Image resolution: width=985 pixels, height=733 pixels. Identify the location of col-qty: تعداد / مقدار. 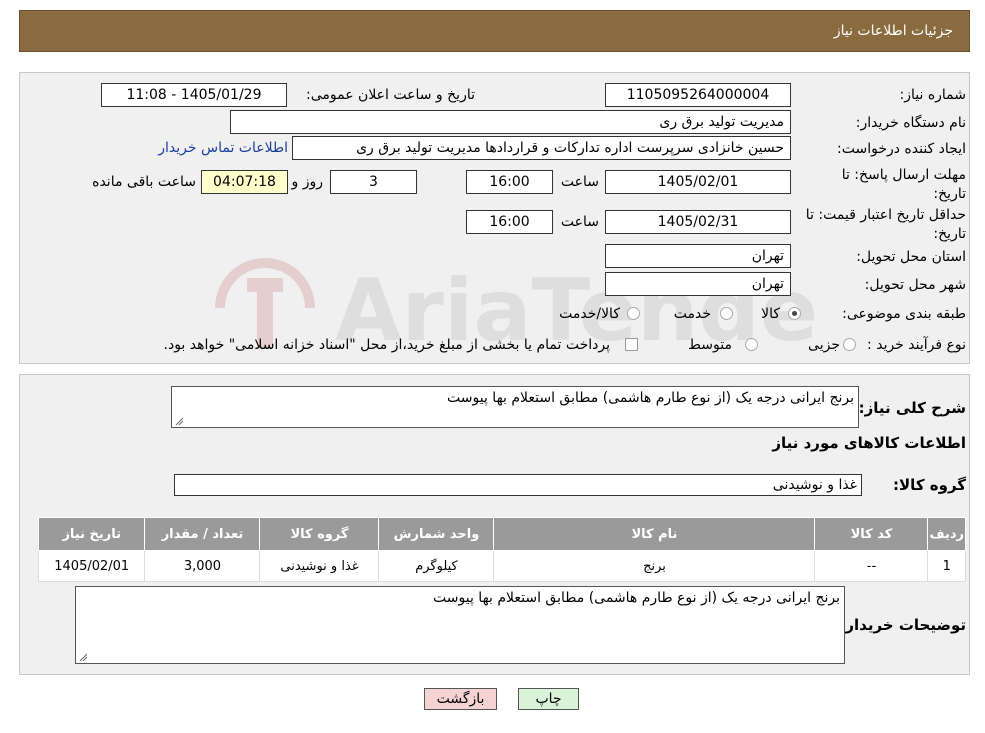
(202, 534).